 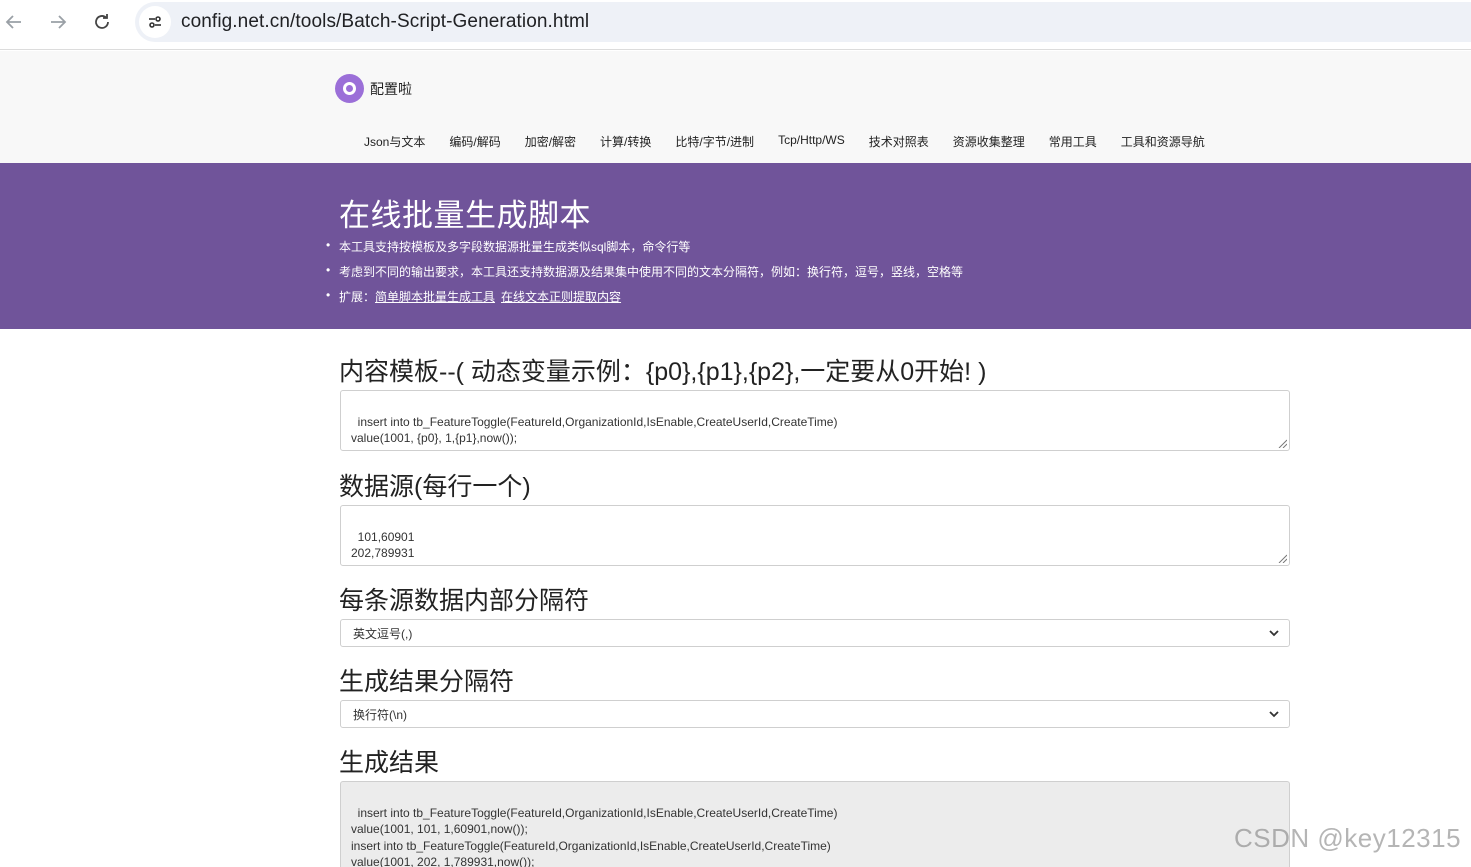 I want to click on menu-item-nav: 工具和资源导航, so click(x=1163, y=141).